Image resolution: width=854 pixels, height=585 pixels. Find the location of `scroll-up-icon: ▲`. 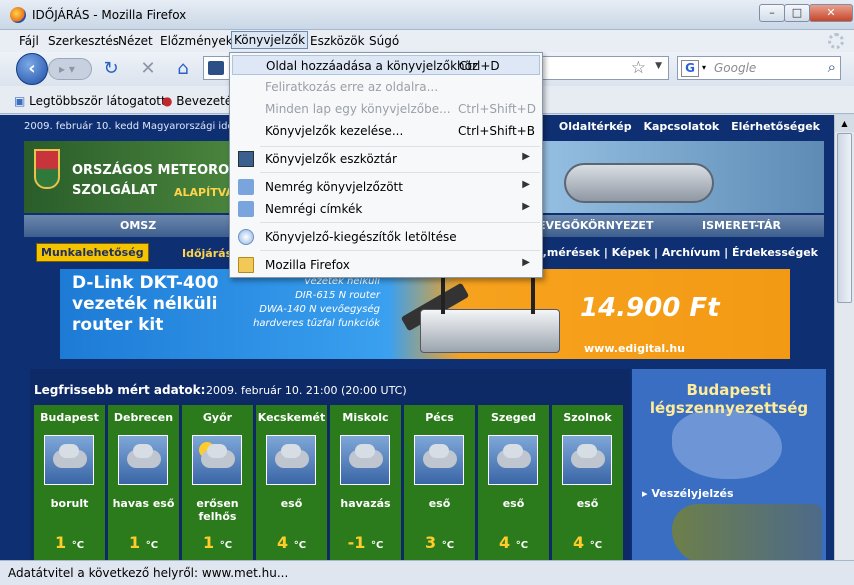

scroll-up-icon: ▲ is located at coordinates (844, 123).